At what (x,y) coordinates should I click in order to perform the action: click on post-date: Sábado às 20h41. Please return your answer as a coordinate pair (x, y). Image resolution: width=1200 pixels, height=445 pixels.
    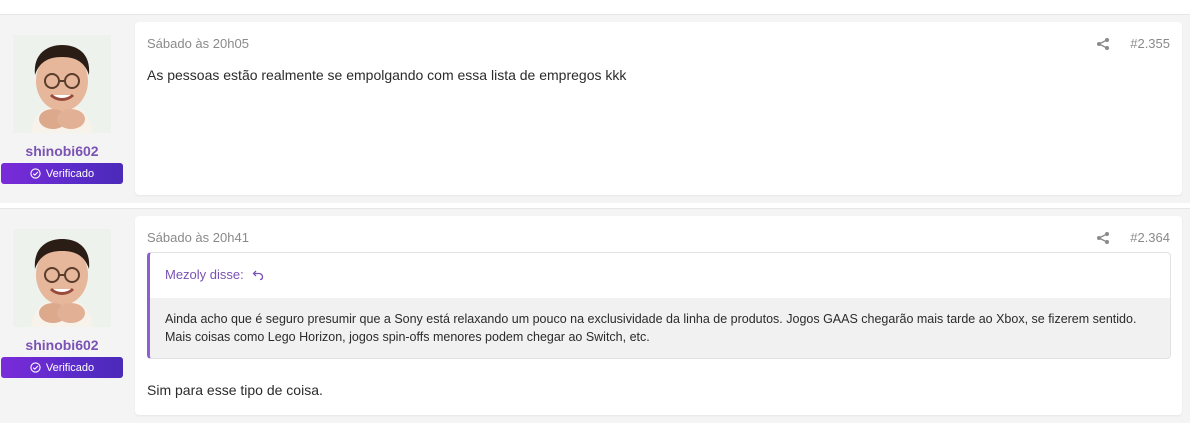
    Looking at the image, I should click on (198, 237).